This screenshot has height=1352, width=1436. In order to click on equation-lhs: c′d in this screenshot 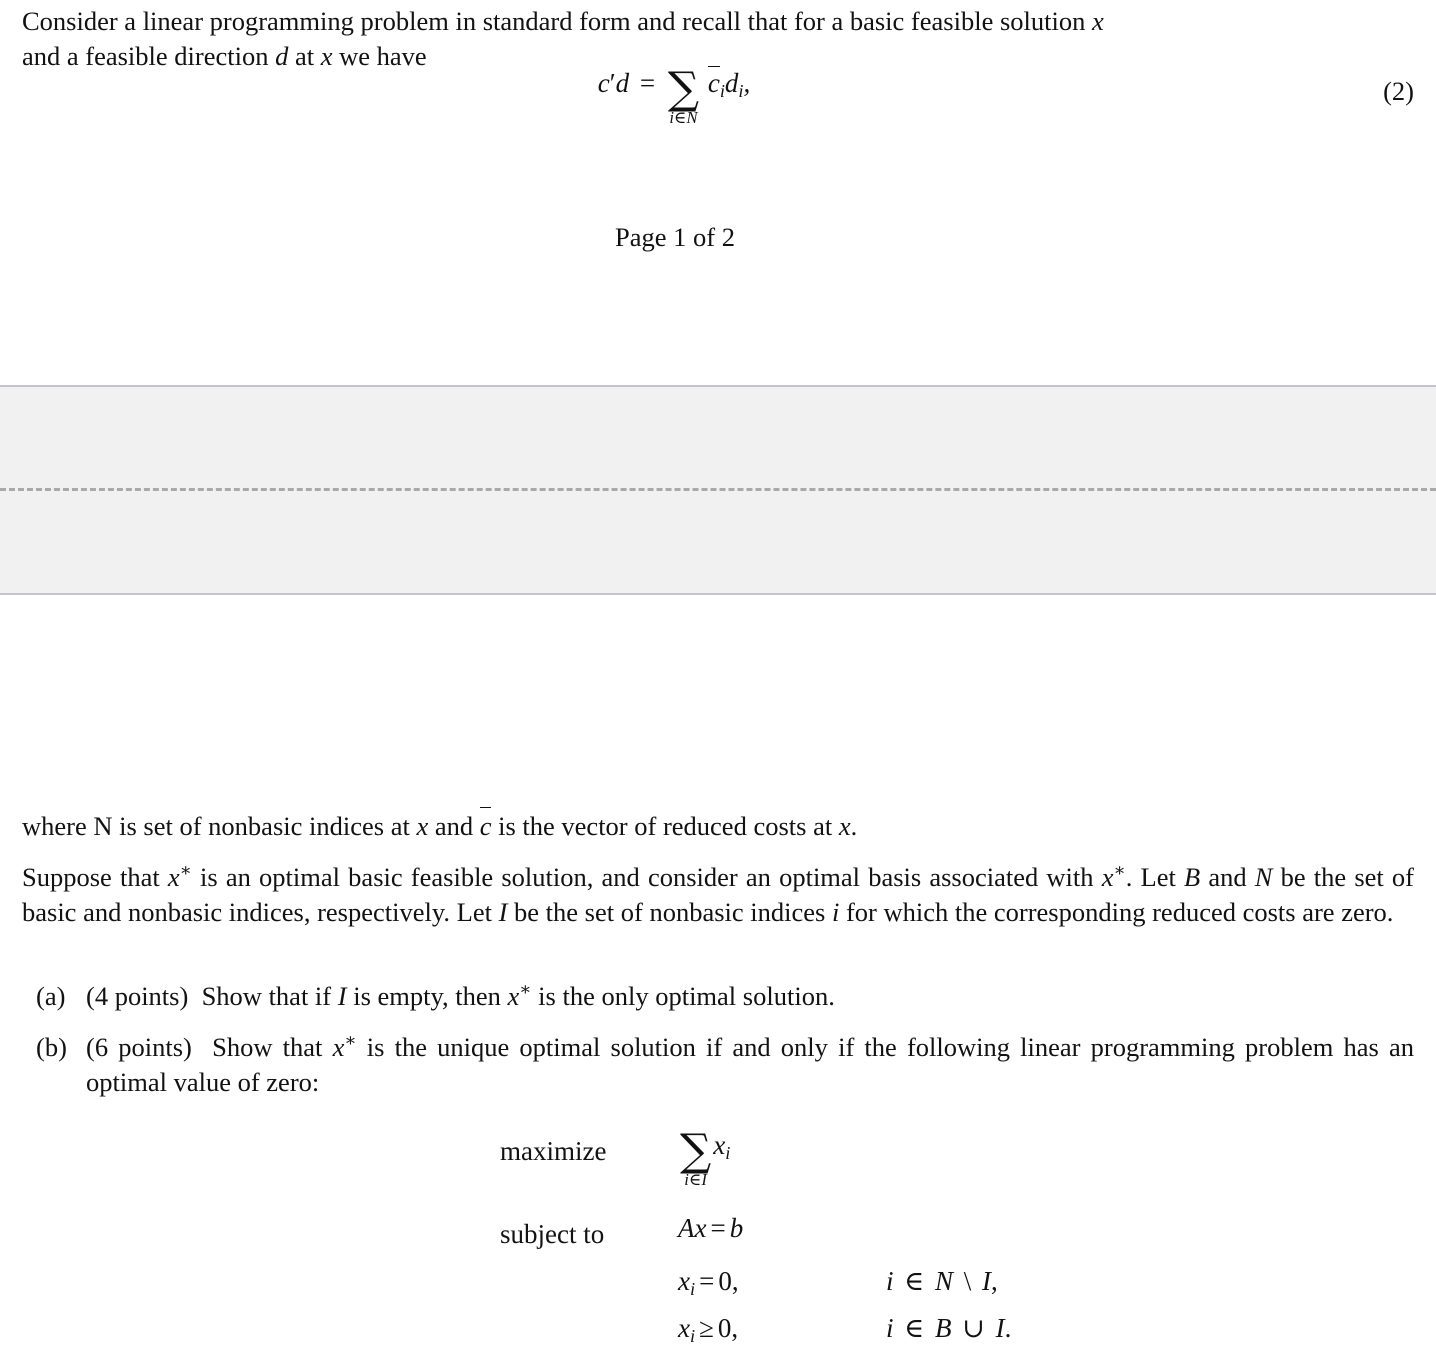, I will do `click(613, 83)`.